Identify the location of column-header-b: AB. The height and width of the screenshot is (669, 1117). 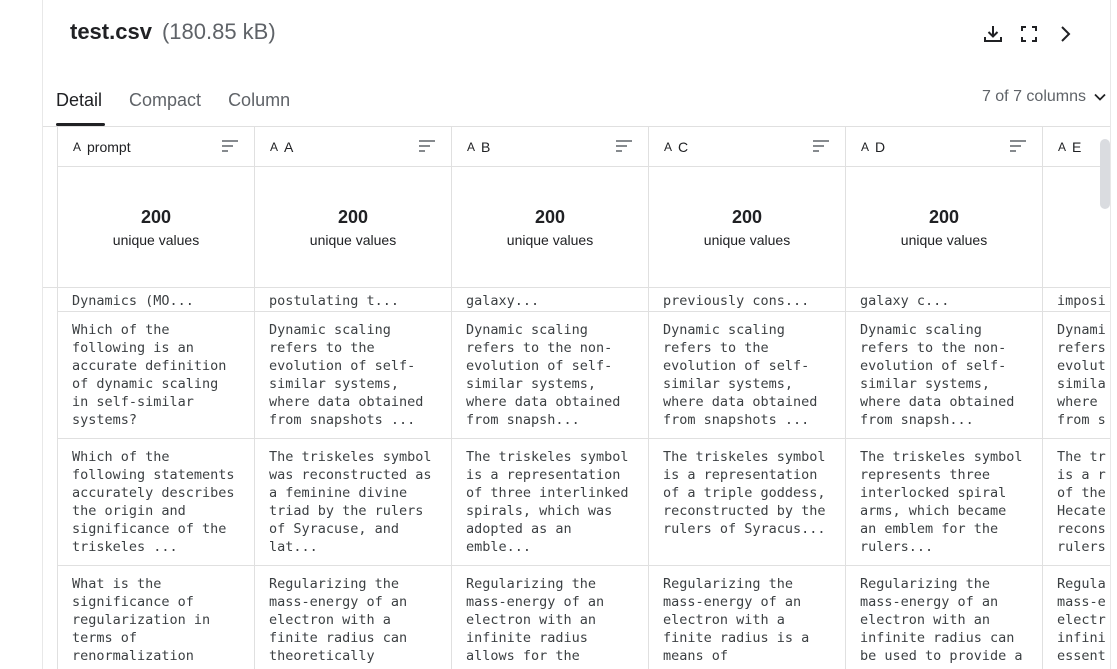
(549, 147).